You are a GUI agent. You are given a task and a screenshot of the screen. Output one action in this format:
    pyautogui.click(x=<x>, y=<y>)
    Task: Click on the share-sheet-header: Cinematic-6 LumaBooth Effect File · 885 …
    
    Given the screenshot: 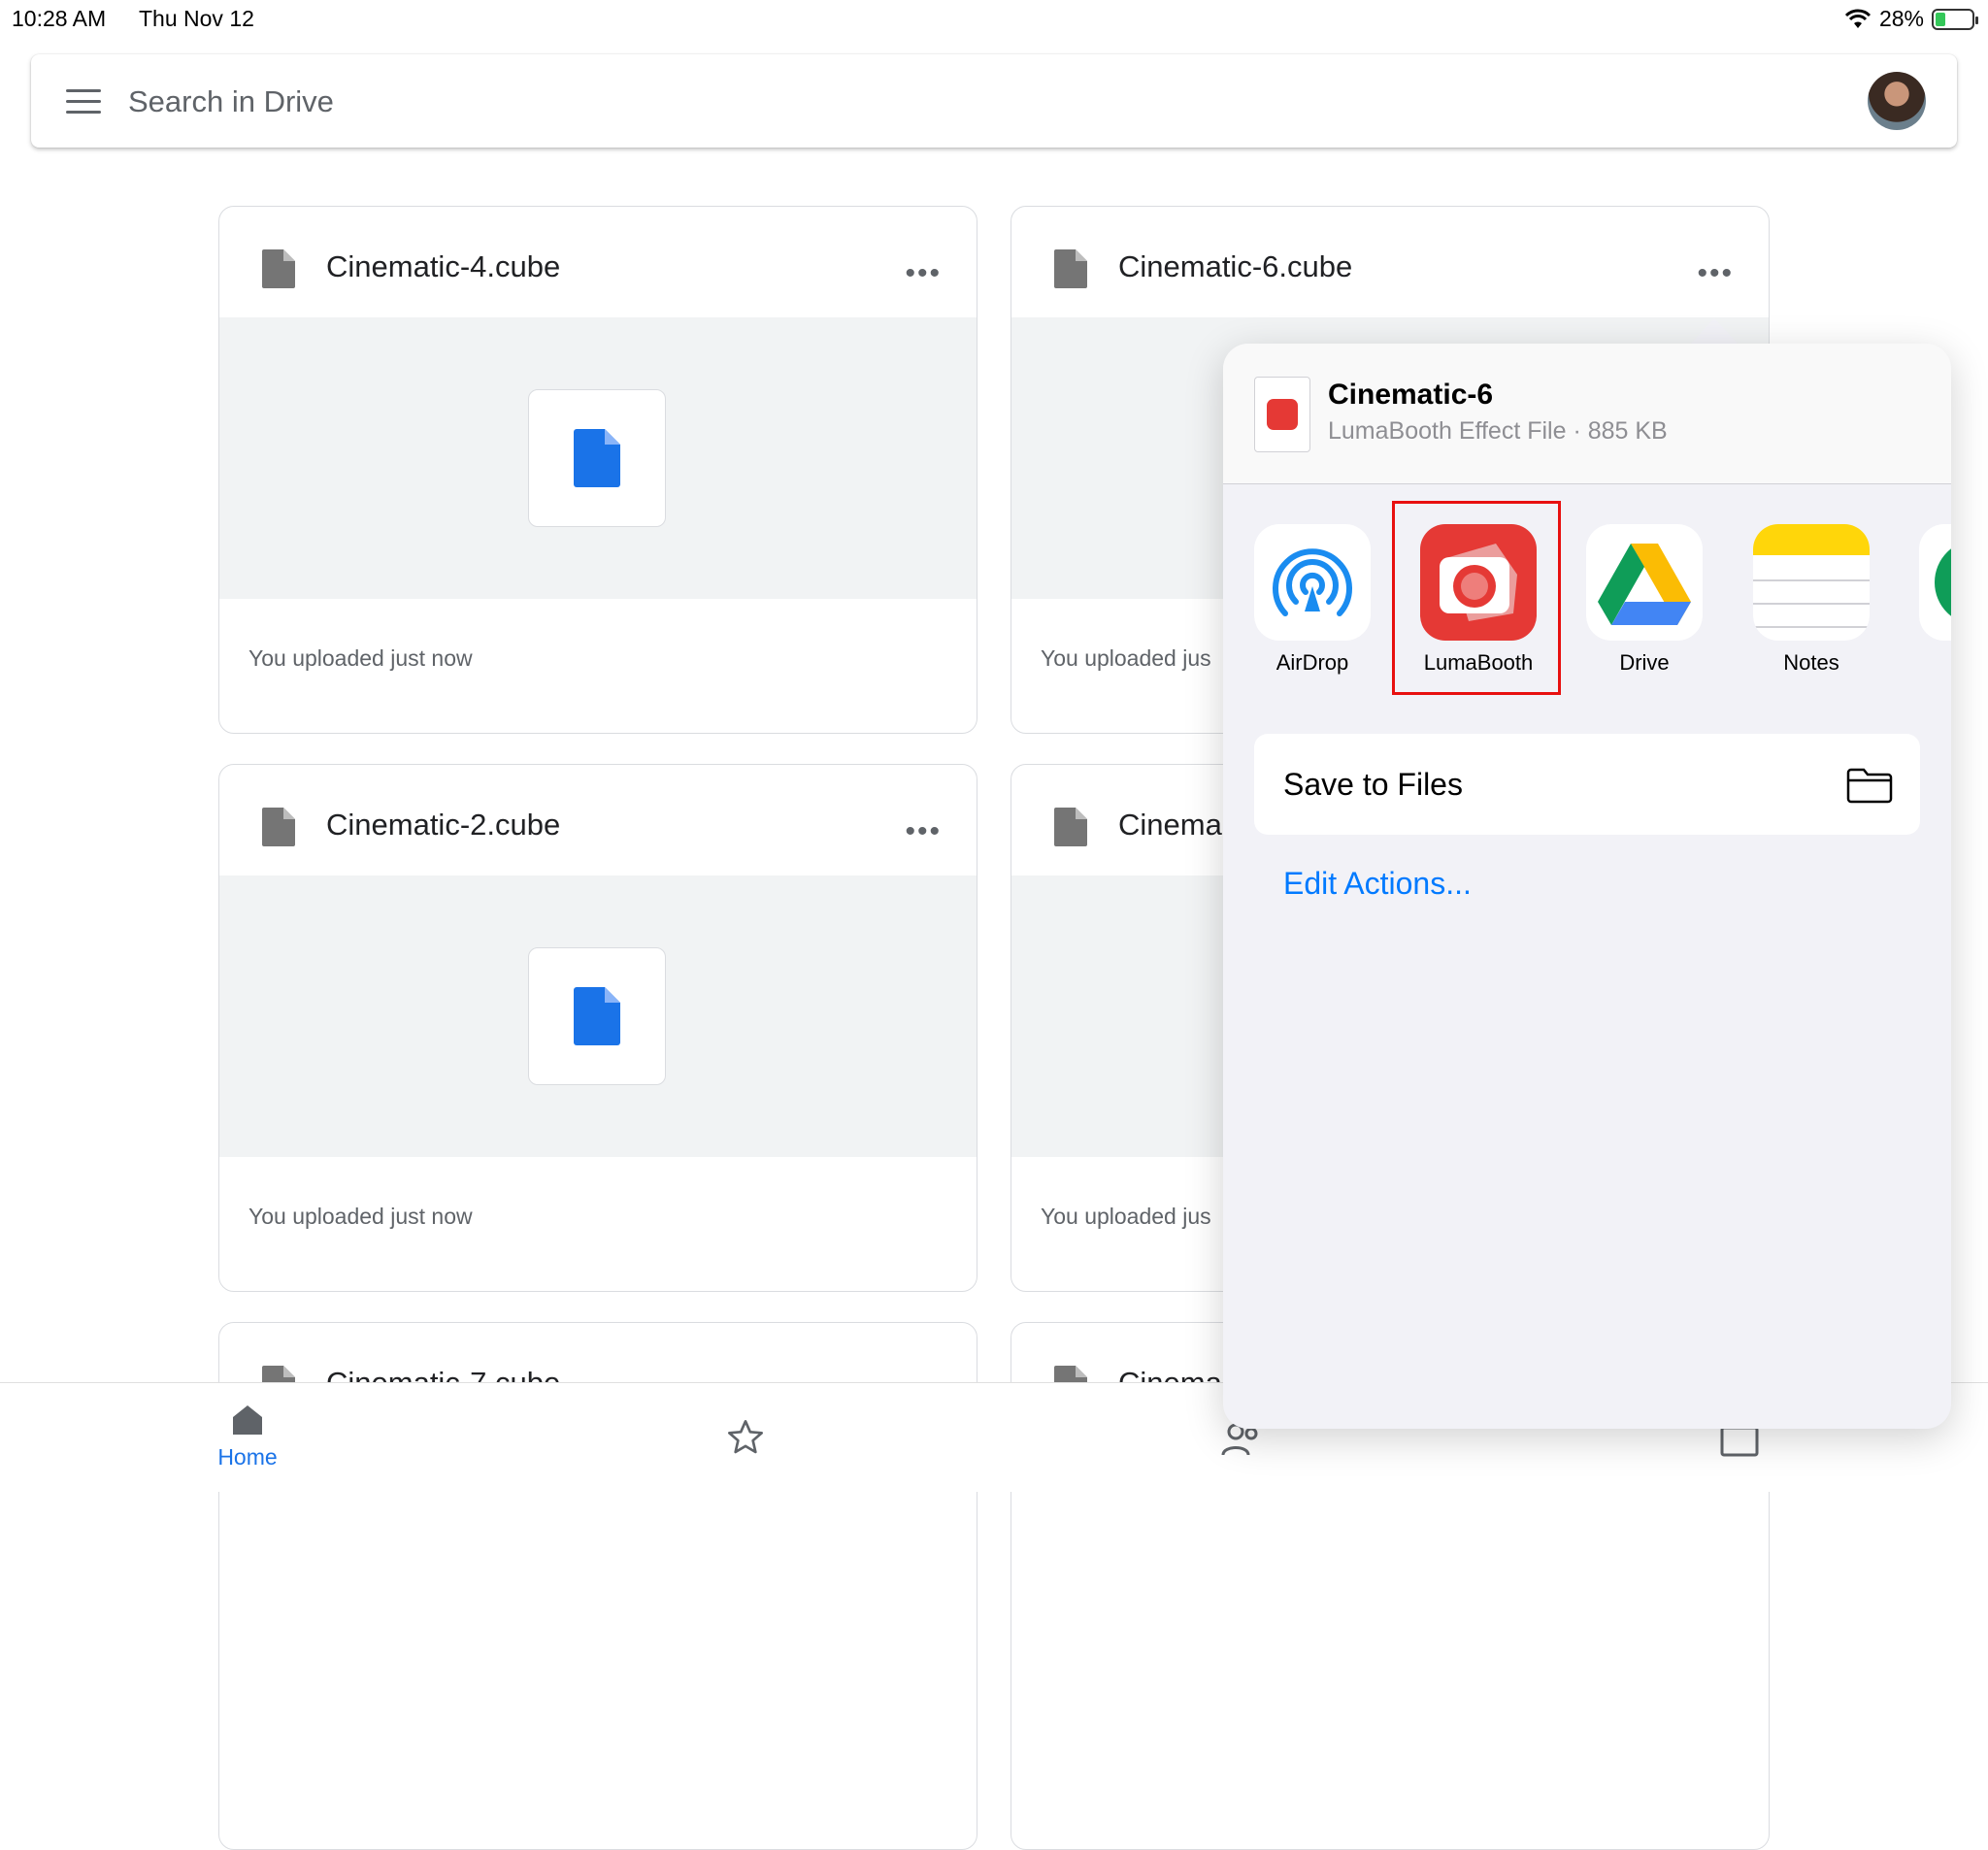 What is the action you would take?
    pyautogui.click(x=1587, y=414)
    